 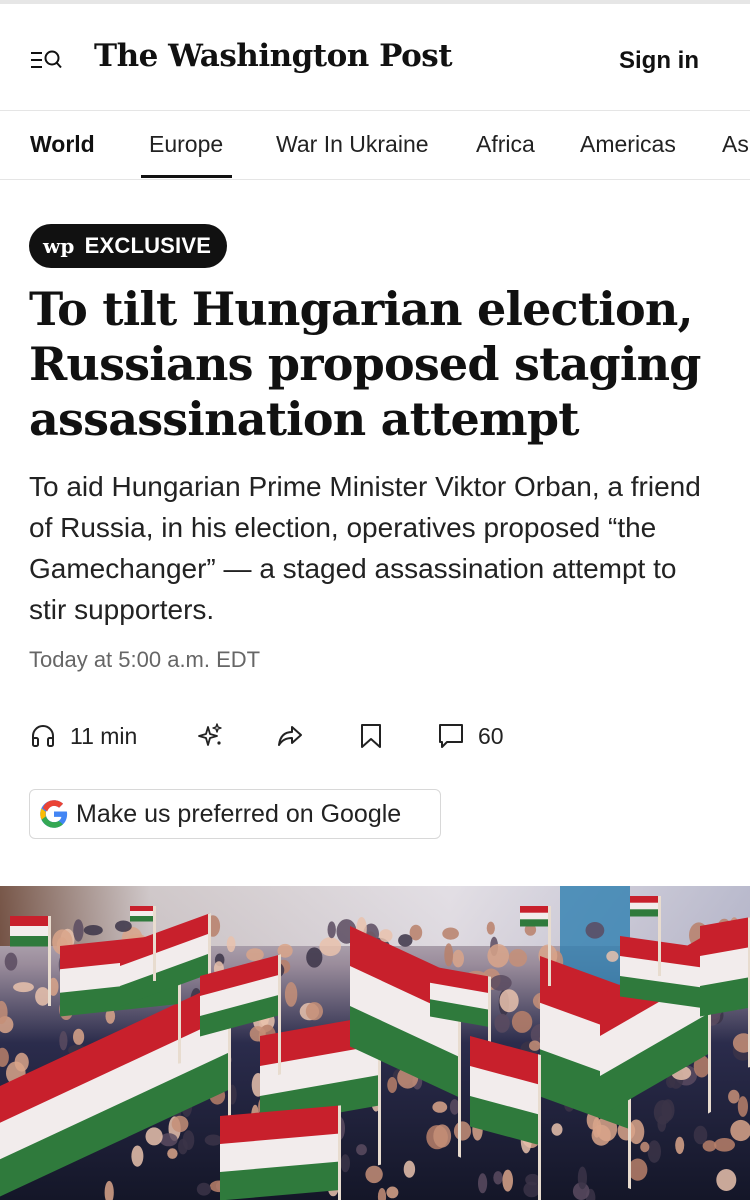 I want to click on google-preferred-label: Make us preferred on Google, so click(x=239, y=813).